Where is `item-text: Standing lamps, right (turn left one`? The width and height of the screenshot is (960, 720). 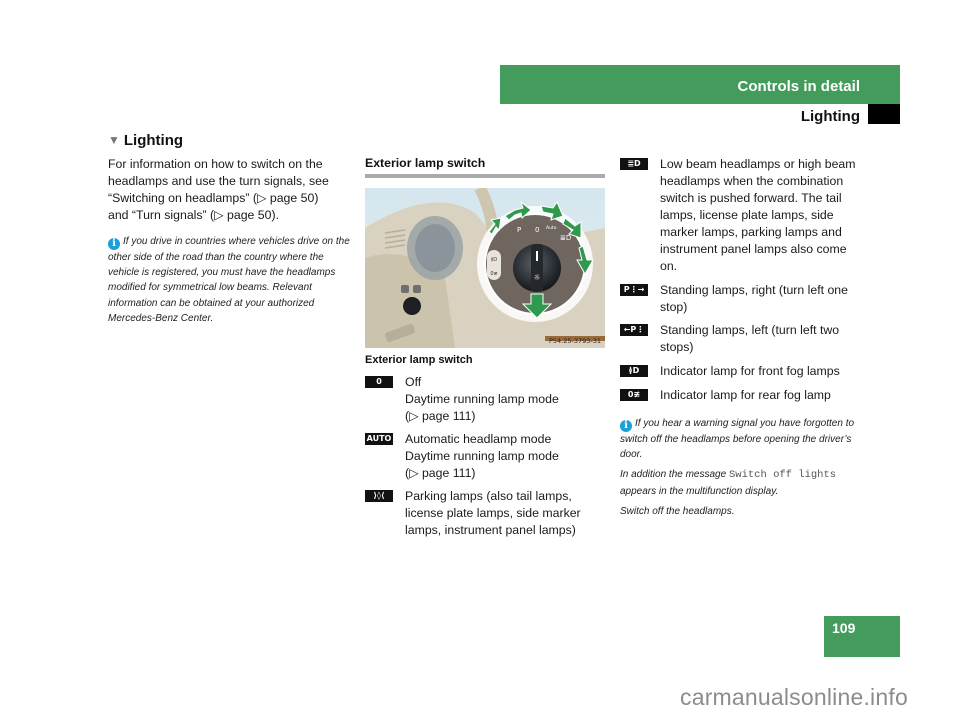
item-text: Standing lamps, right (turn left one is located at coordinates (754, 290).